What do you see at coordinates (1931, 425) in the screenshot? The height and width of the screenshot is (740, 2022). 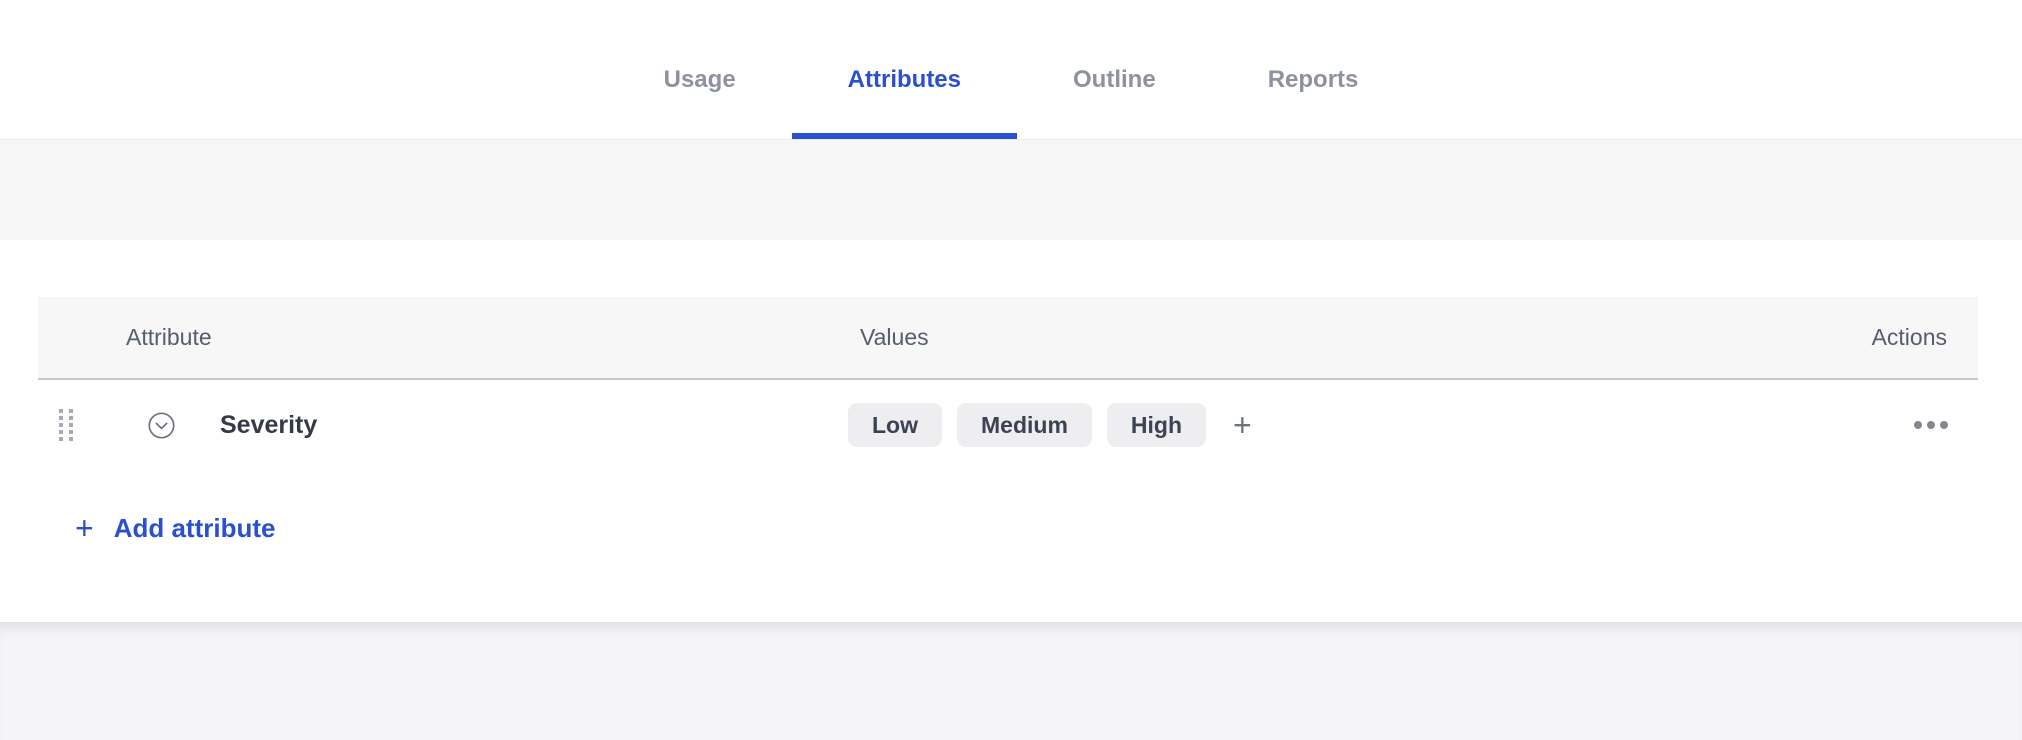 I see `ellipsis-icon` at bounding box center [1931, 425].